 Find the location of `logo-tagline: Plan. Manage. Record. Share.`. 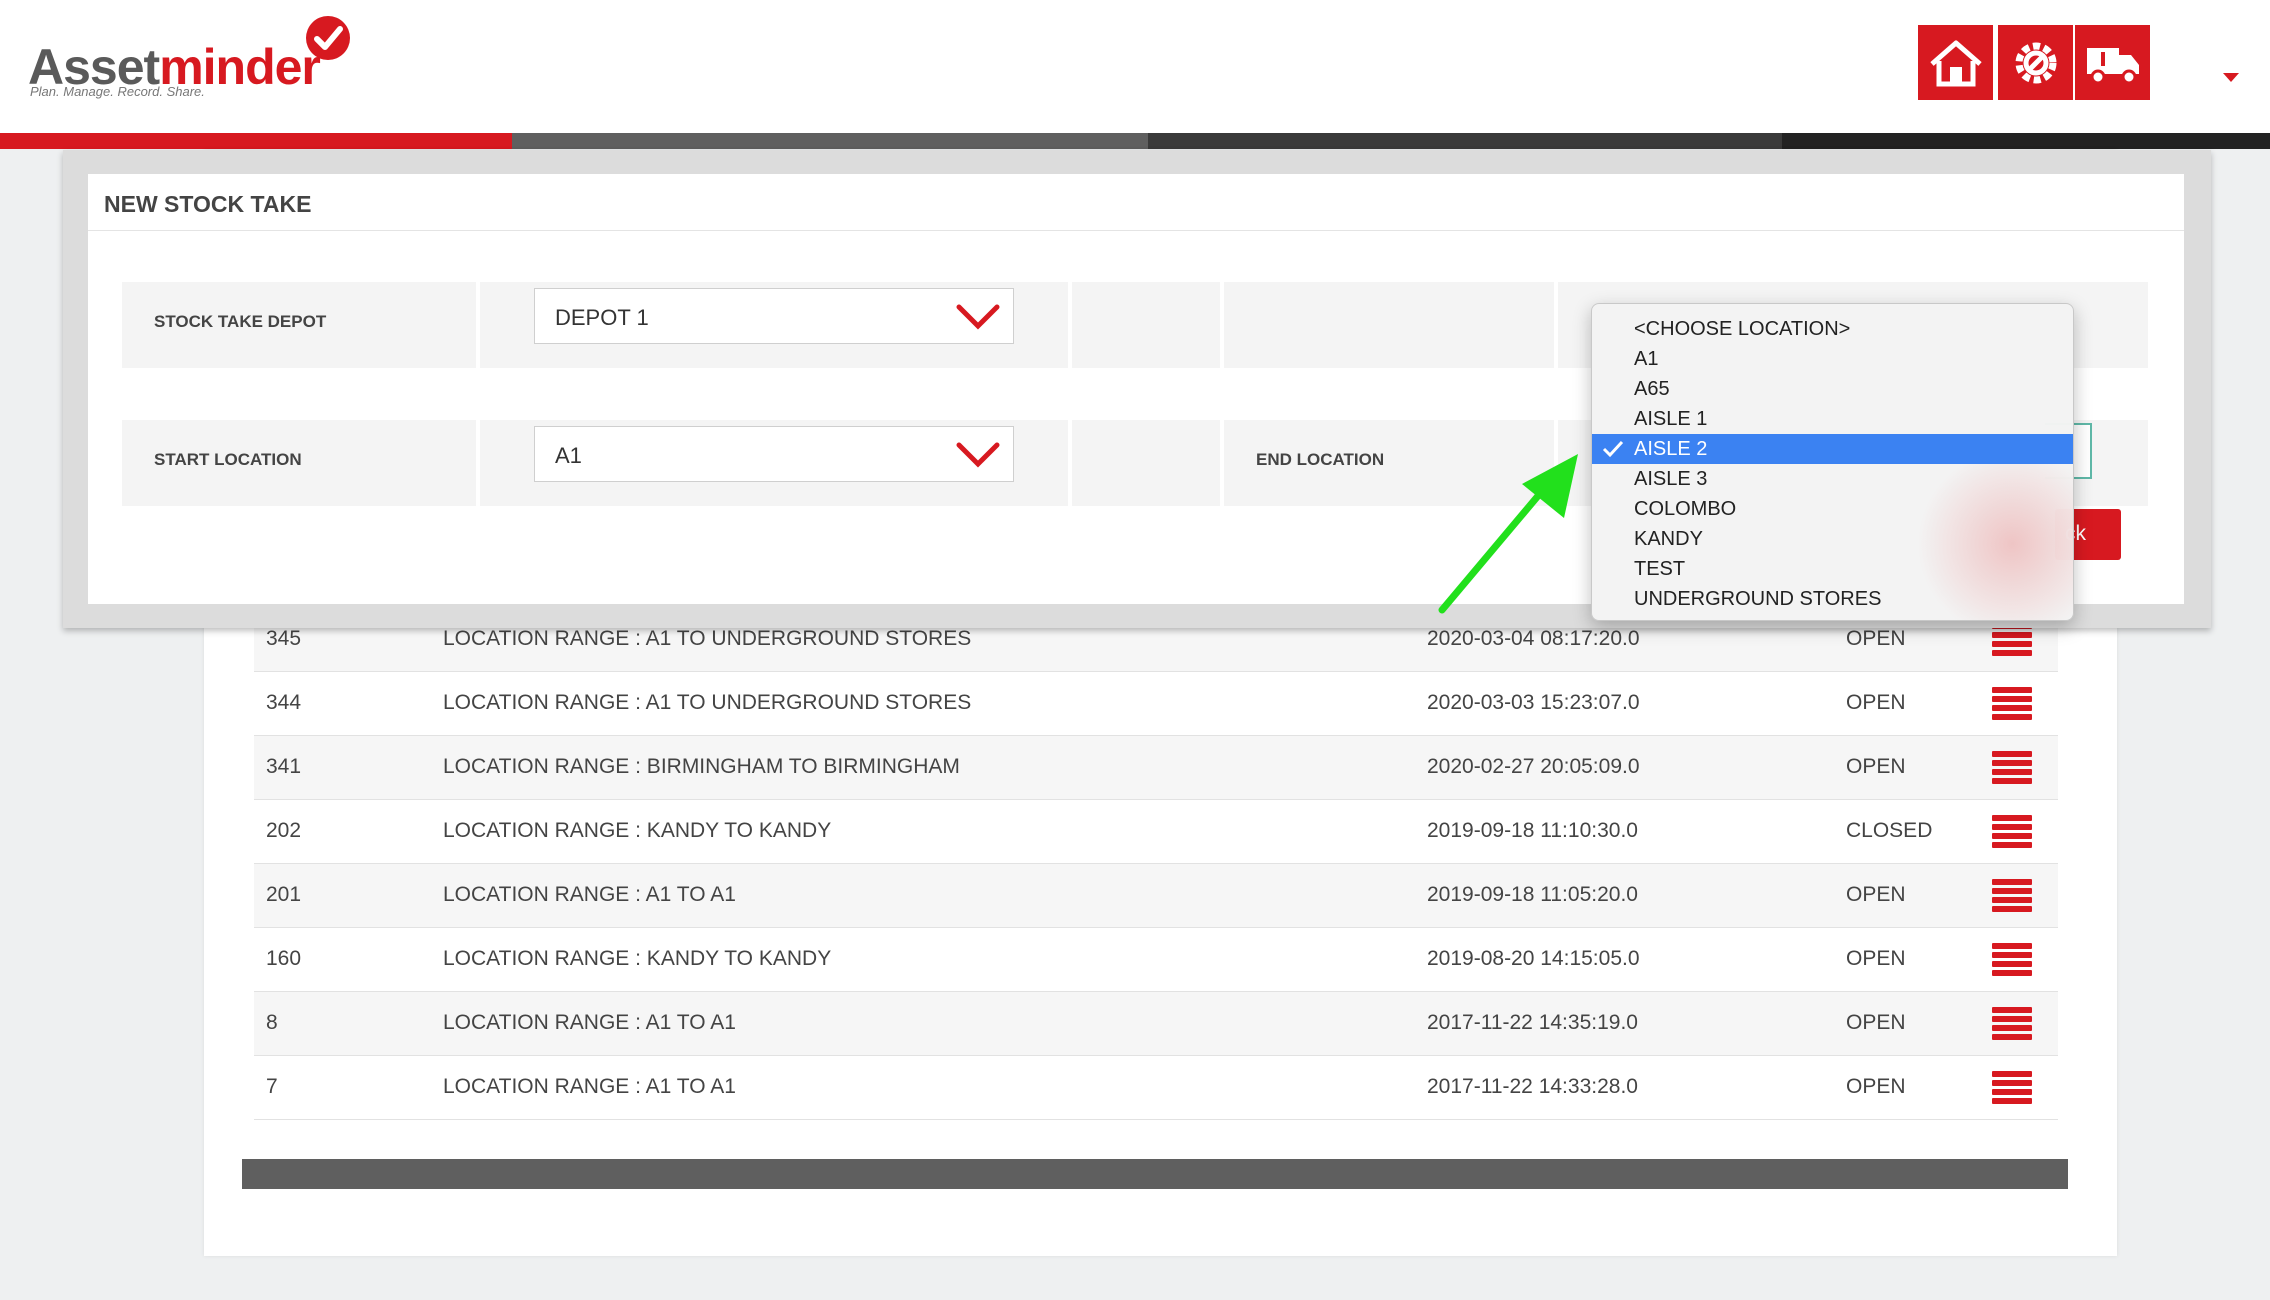

logo-tagline: Plan. Manage. Record. Share. is located at coordinates (117, 91).